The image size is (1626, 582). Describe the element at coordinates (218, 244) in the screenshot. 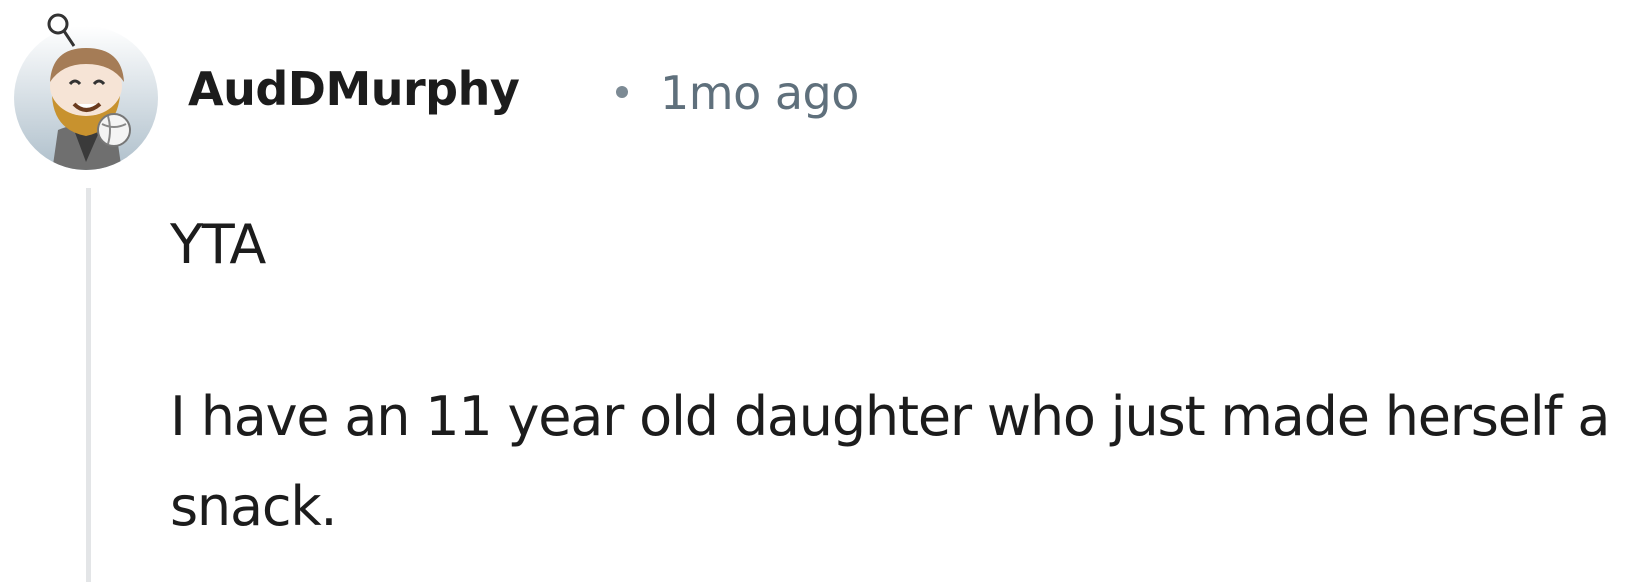

I see `comment-paragraph: YTA` at that location.